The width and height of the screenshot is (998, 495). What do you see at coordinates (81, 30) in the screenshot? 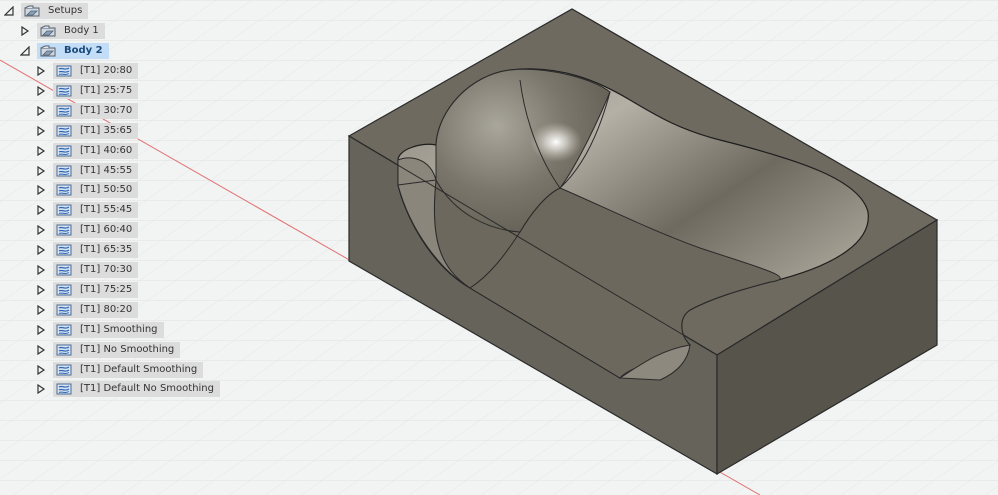
I see `body-1-label: Body 1` at bounding box center [81, 30].